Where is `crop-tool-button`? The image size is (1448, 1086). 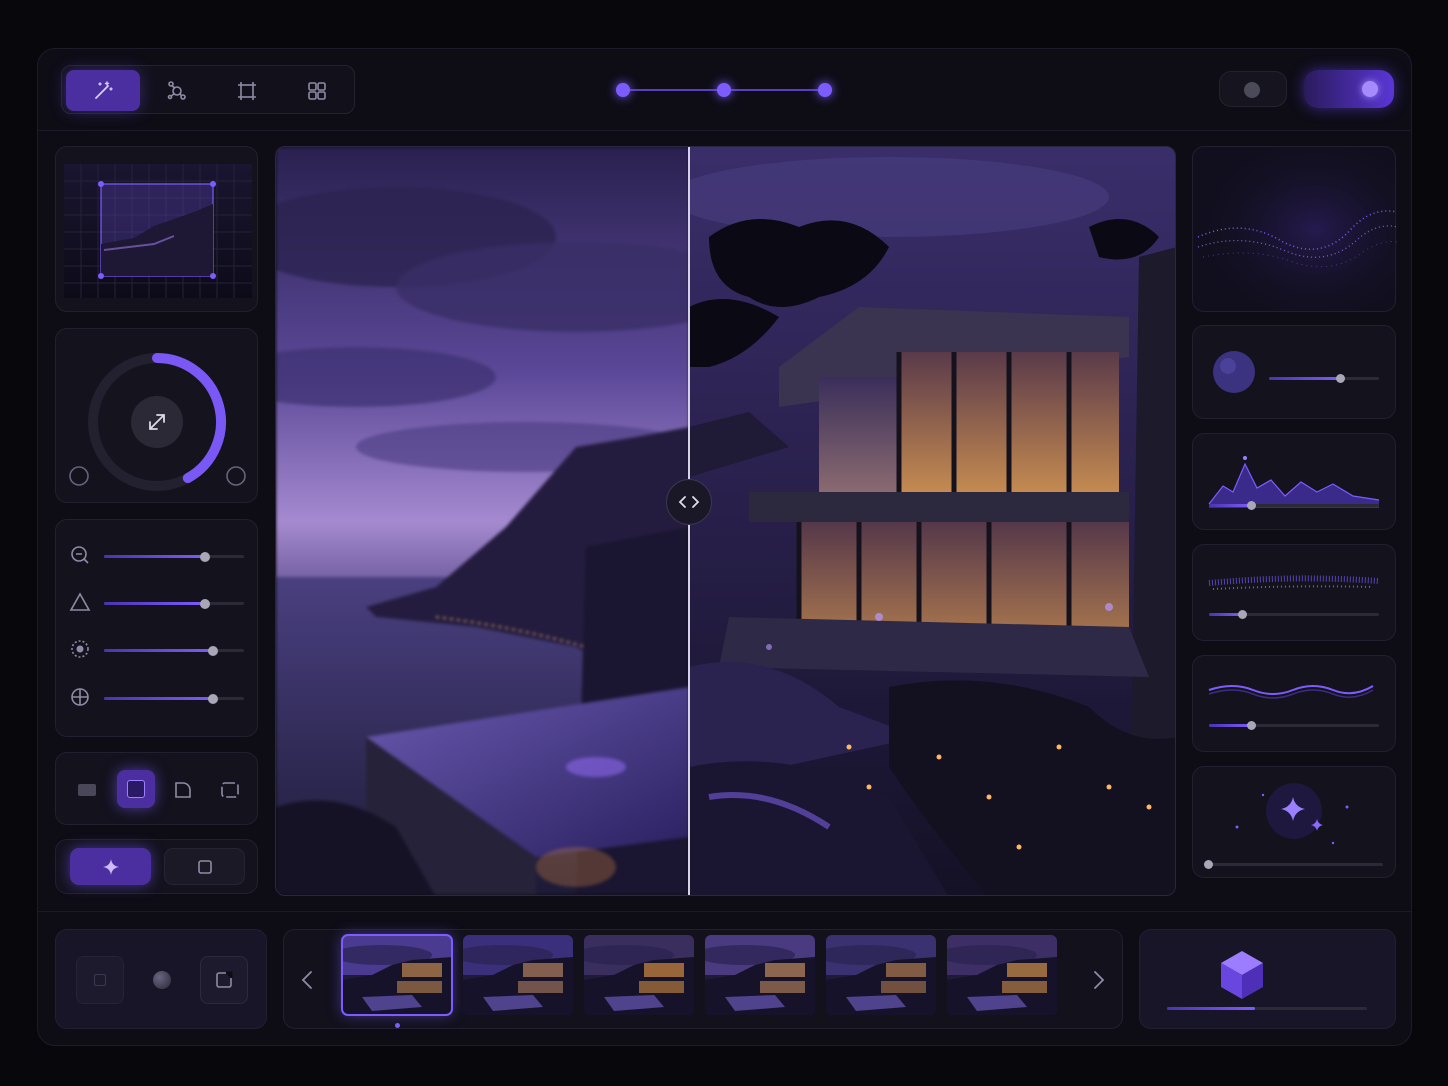 crop-tool-button is located at coordinates (247, 90).